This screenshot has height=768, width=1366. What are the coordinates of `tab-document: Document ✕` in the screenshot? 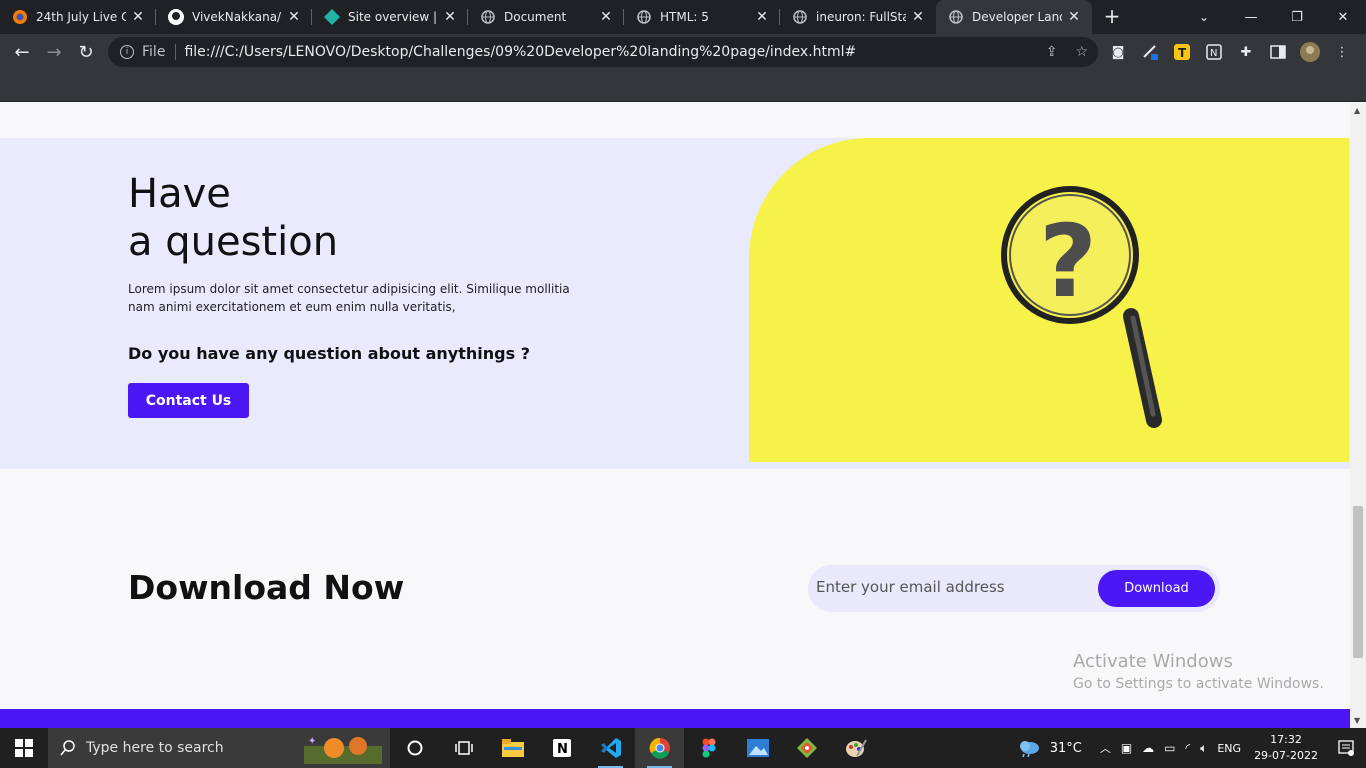 It's located at (546, 17).